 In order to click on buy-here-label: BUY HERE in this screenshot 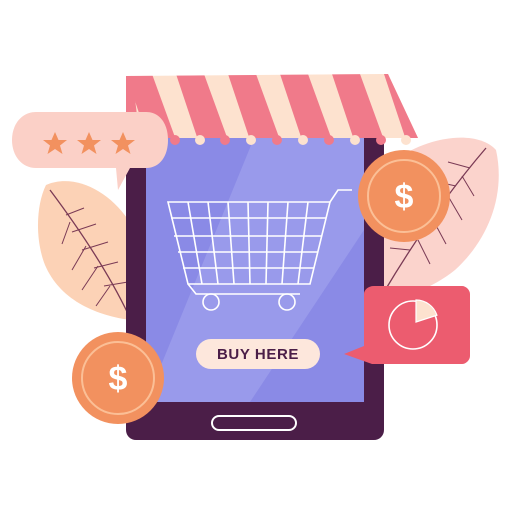, I will do `click(258, 354)`.